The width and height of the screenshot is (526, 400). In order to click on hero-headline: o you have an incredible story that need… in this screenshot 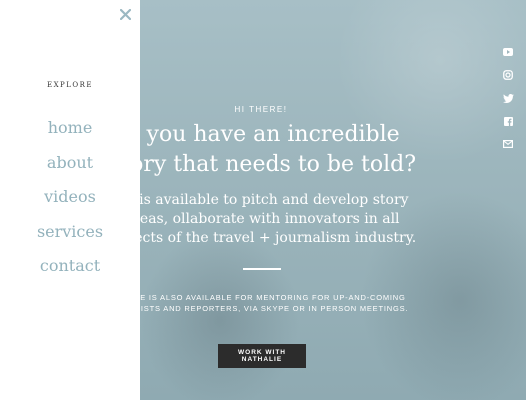, I will do `click(263, 149)`.